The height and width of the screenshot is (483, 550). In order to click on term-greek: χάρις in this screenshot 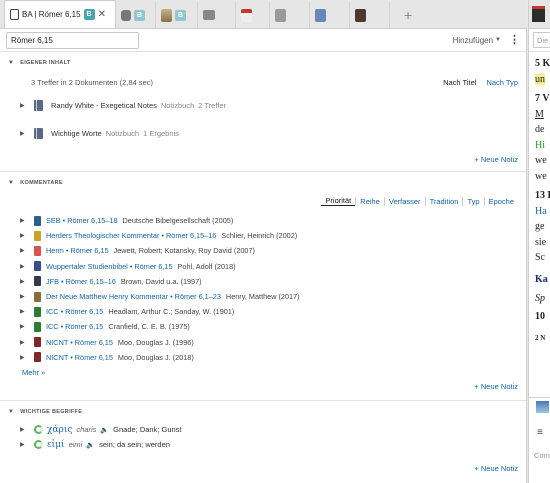, I will do `click(59, 430)`.